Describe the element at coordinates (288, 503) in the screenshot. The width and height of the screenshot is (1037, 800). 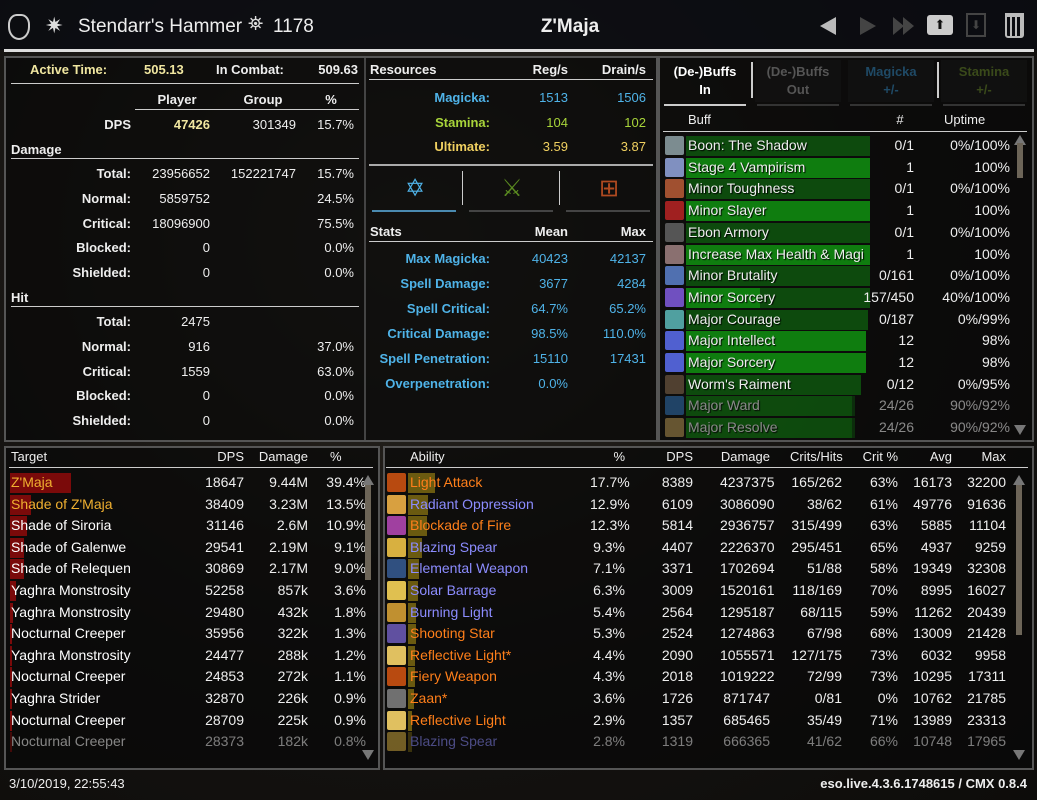
I see `target-damage: 3.23M` at that location.